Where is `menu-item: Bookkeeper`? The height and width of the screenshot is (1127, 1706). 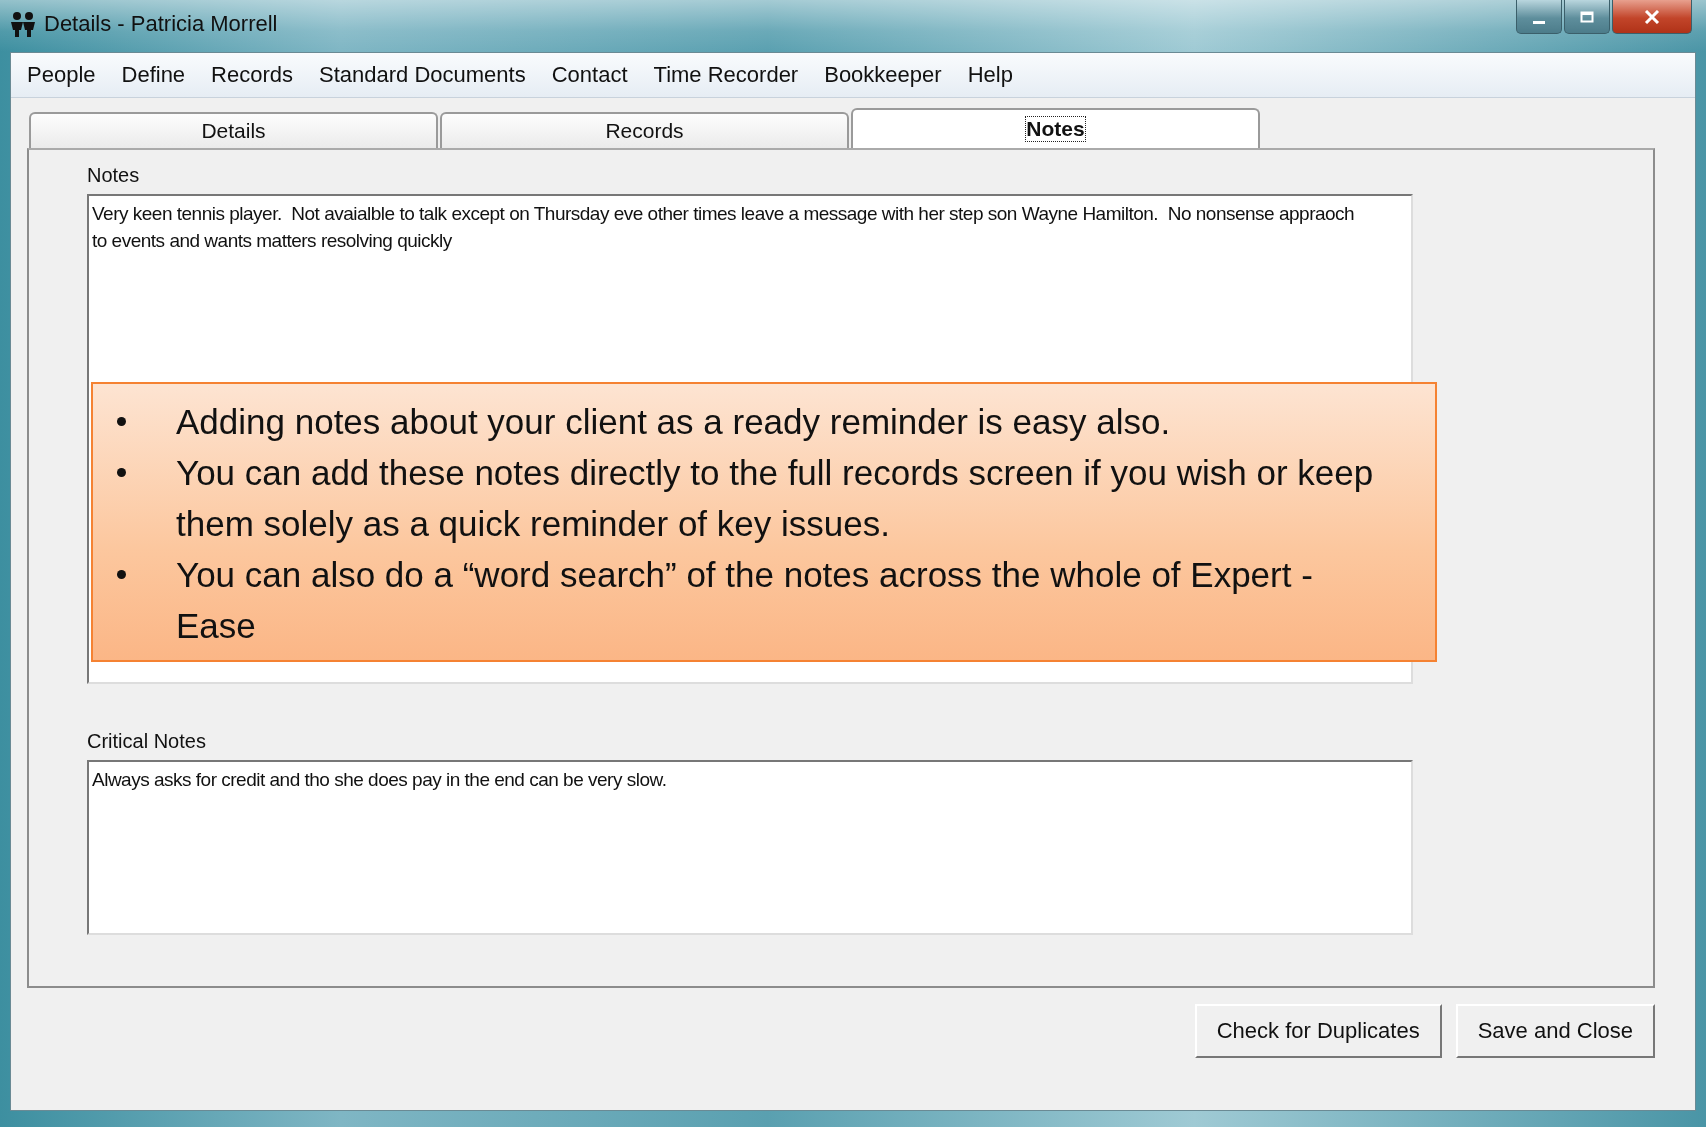 menu-item: Bookkeeper is located at coordinates (884, 75).